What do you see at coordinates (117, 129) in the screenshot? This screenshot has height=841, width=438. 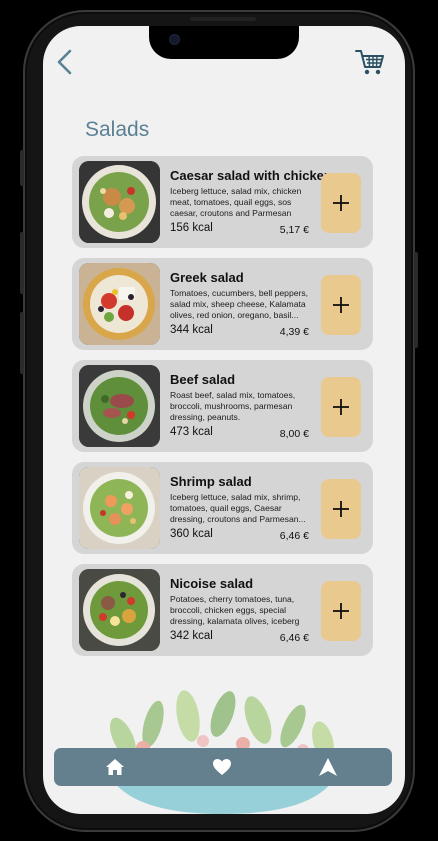 I see `page-title: Salads` at bounding box center [117, 129].